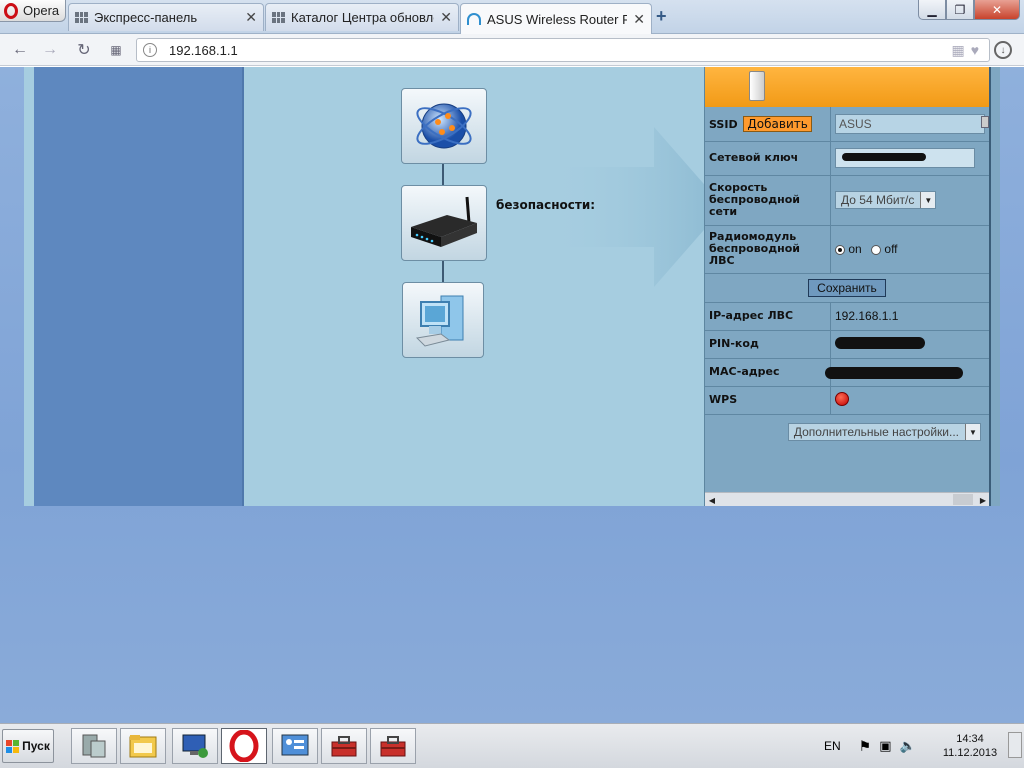  What do you see at coordinates (994, 286) in the screenshot?
I see `page-right-border` at bounding box center [994, 286].